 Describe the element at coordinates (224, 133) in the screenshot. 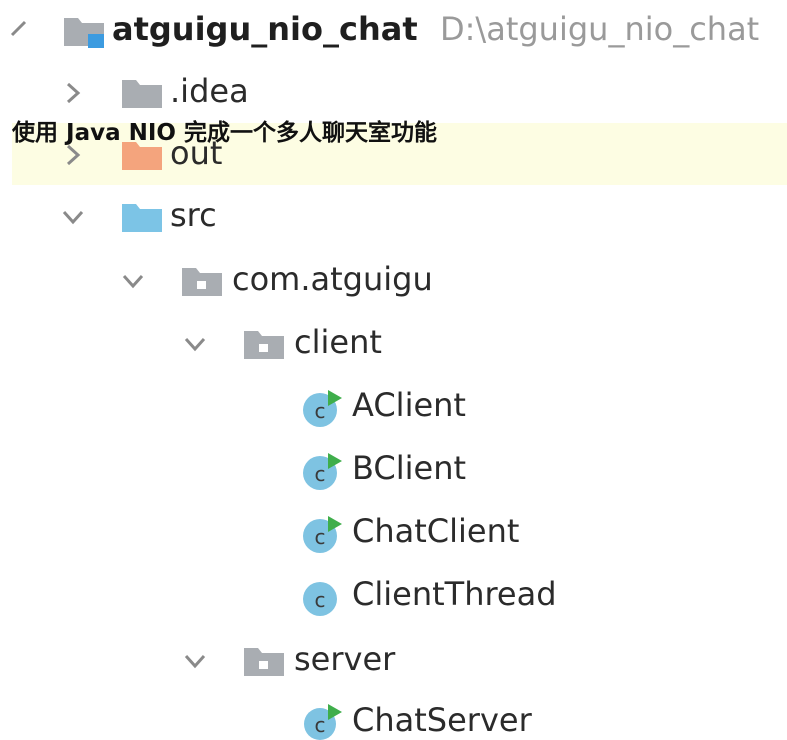

I see `caption: 使用 Java NIO 完成一个多人聊天室功能` at that location.